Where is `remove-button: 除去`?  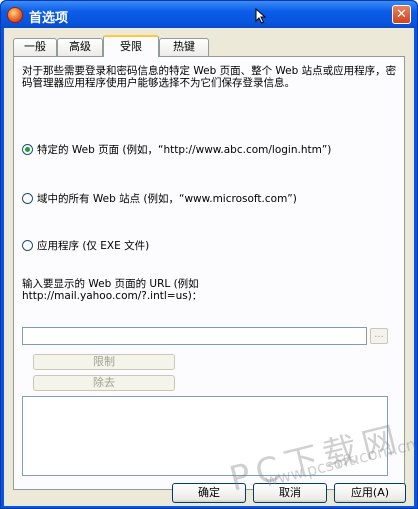
remove-button: 除去 is located at coordinates (104, 383).